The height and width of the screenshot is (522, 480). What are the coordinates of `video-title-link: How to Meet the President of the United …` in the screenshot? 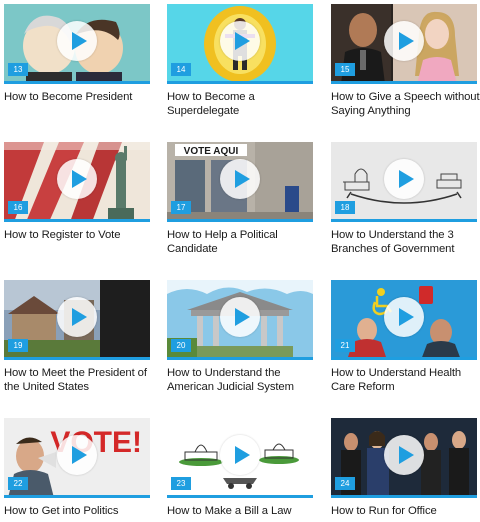 It's located at (79, 380).